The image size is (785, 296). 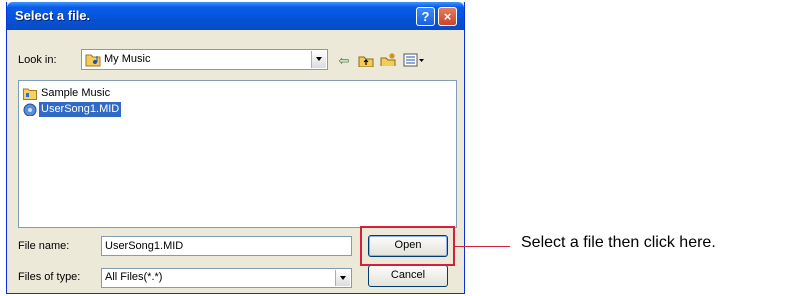 I want to click on views-menu-icon, so click(x=414, y=60).